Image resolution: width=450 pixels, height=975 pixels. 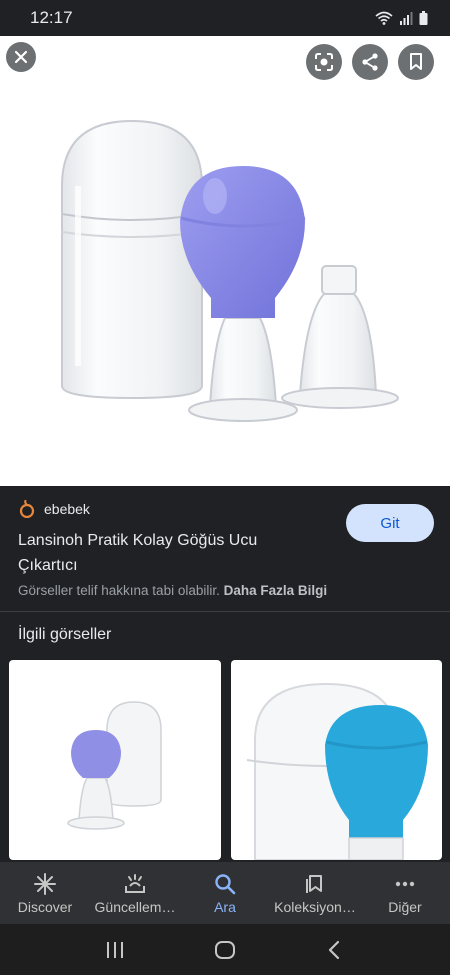 I want to click on system-navigation-bar, so click(x=225, y=949).